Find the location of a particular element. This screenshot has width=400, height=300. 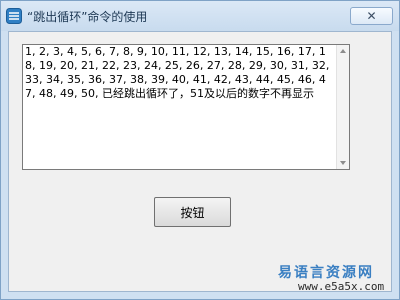

action-button: 按钮 is located at coordinates (192, 212).